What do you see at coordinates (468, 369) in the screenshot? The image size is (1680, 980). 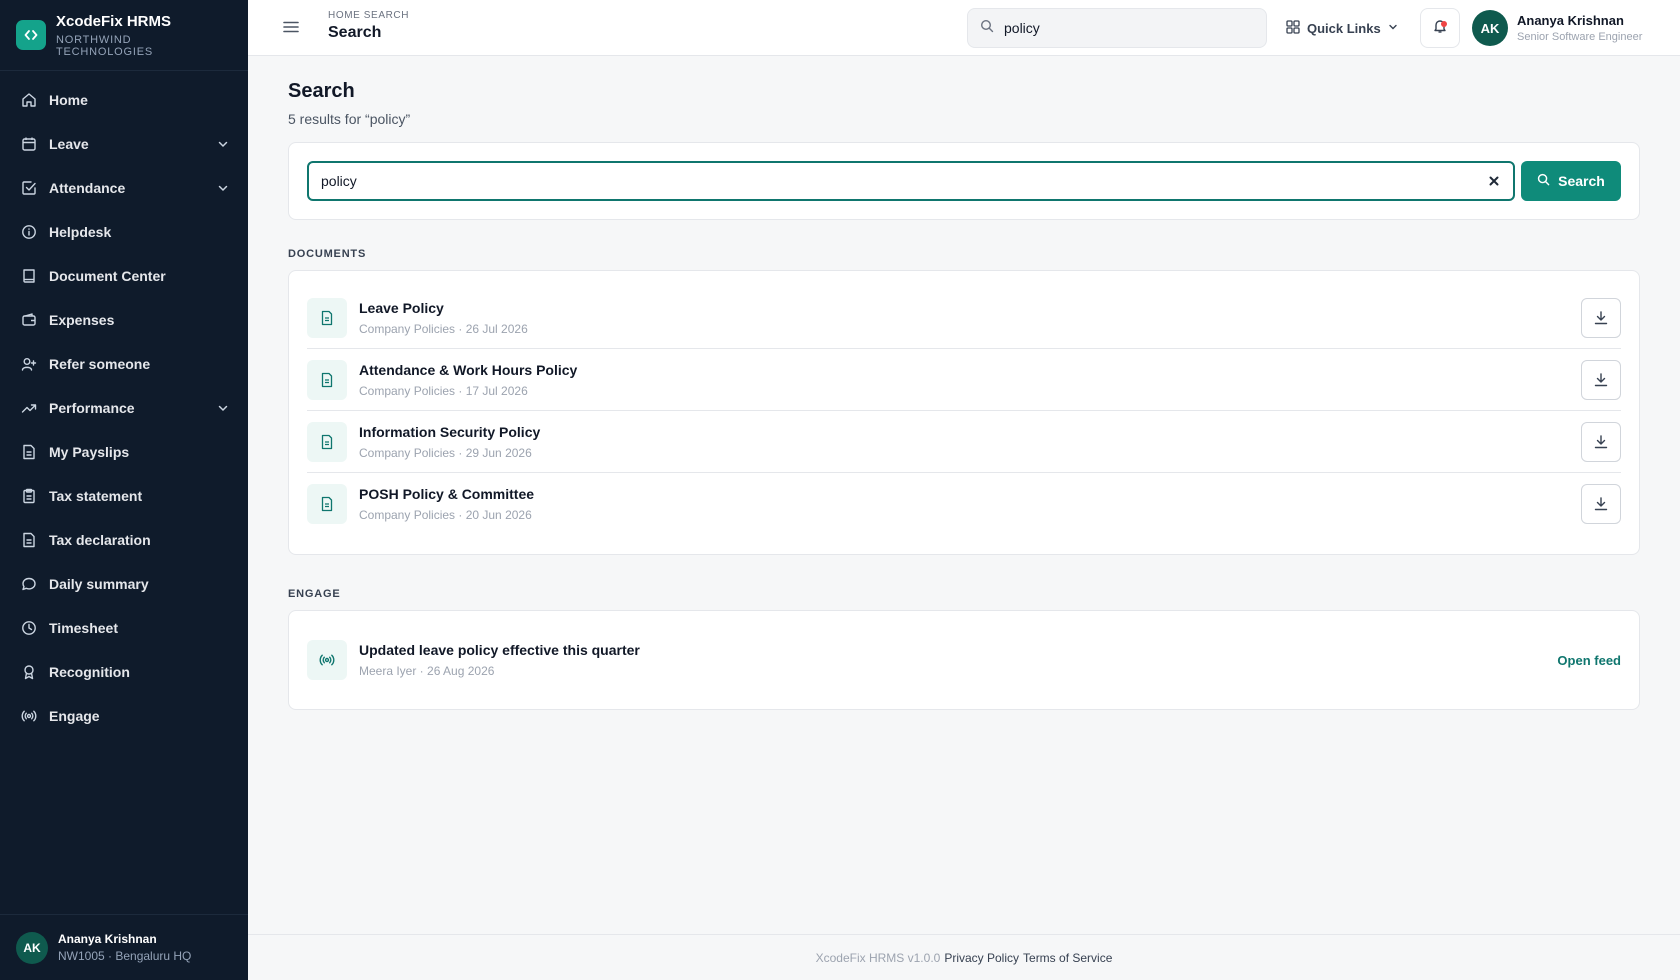 I see `document-title: Attendance & Work Hours Policy` at bounding box center [468, 369].